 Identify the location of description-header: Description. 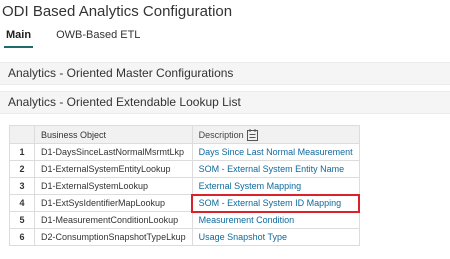
(275, 134).